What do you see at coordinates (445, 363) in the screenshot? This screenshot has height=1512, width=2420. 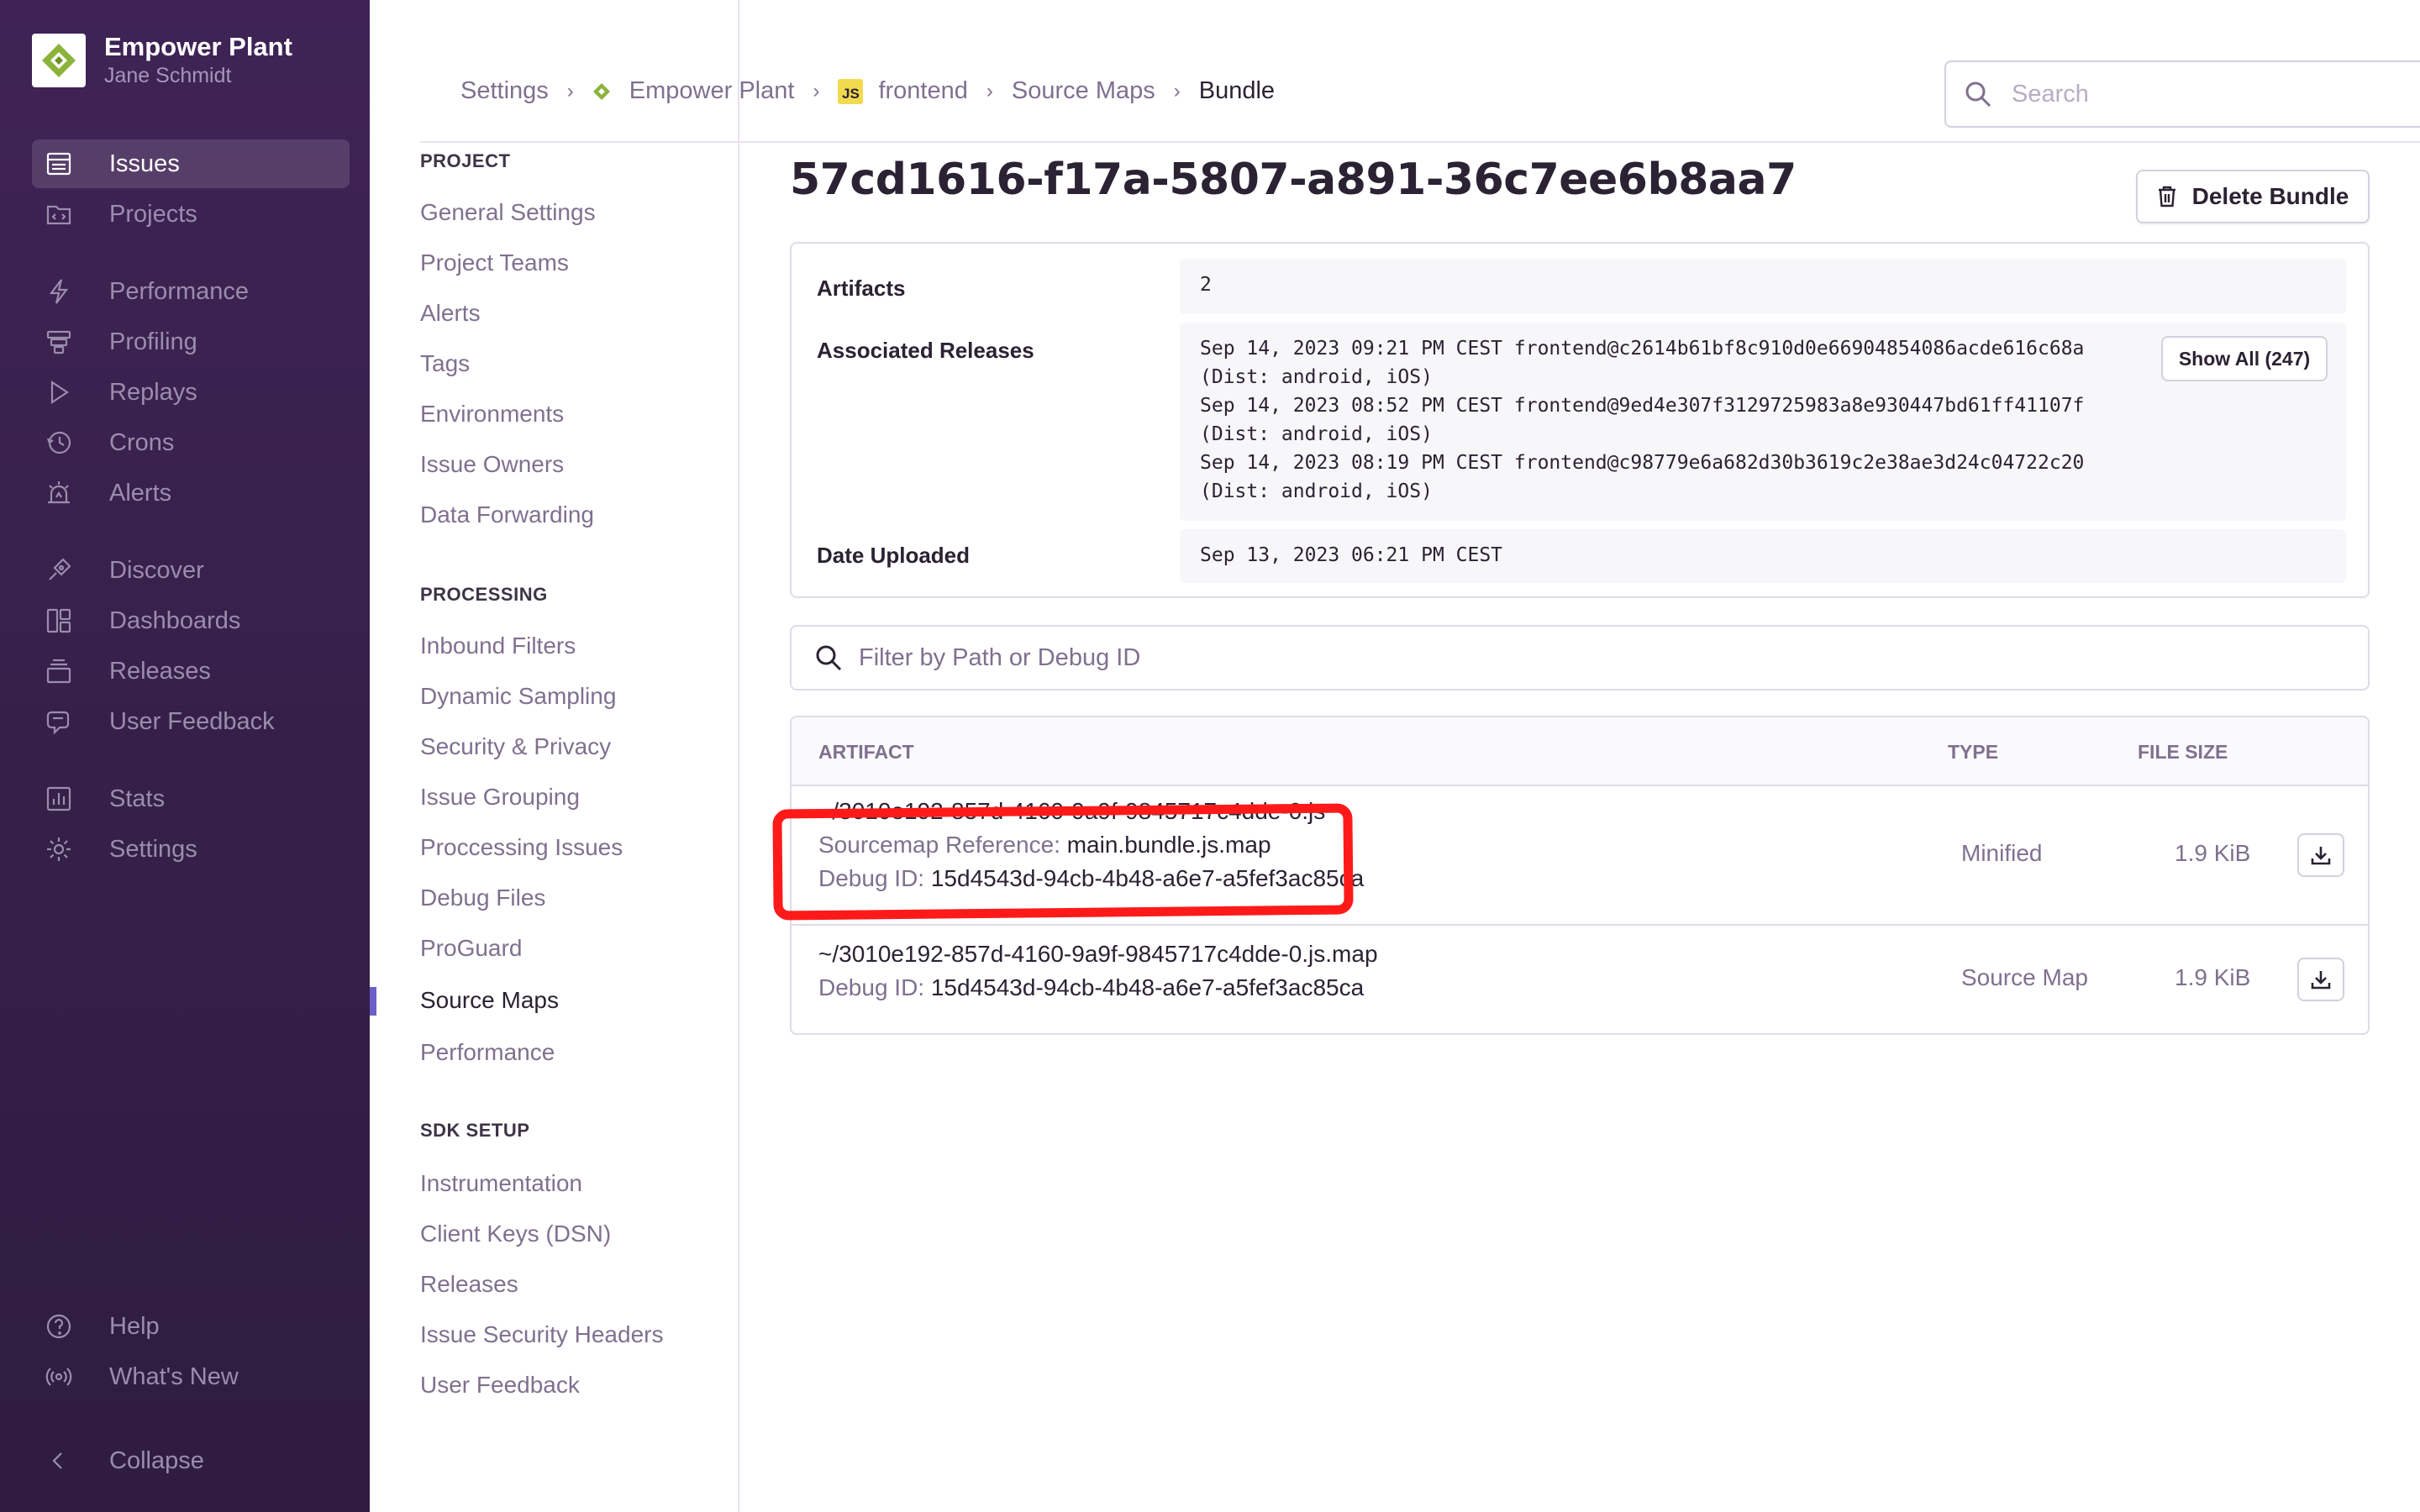 I see `settings-nav-tags: Tags` at bounding box center [445, 363].